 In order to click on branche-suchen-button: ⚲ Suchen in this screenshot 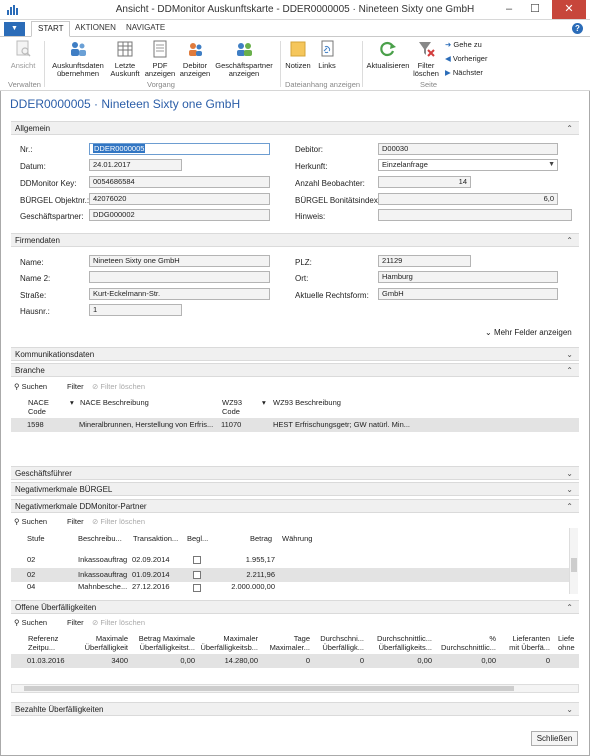, I will do `click(30, 386)`.